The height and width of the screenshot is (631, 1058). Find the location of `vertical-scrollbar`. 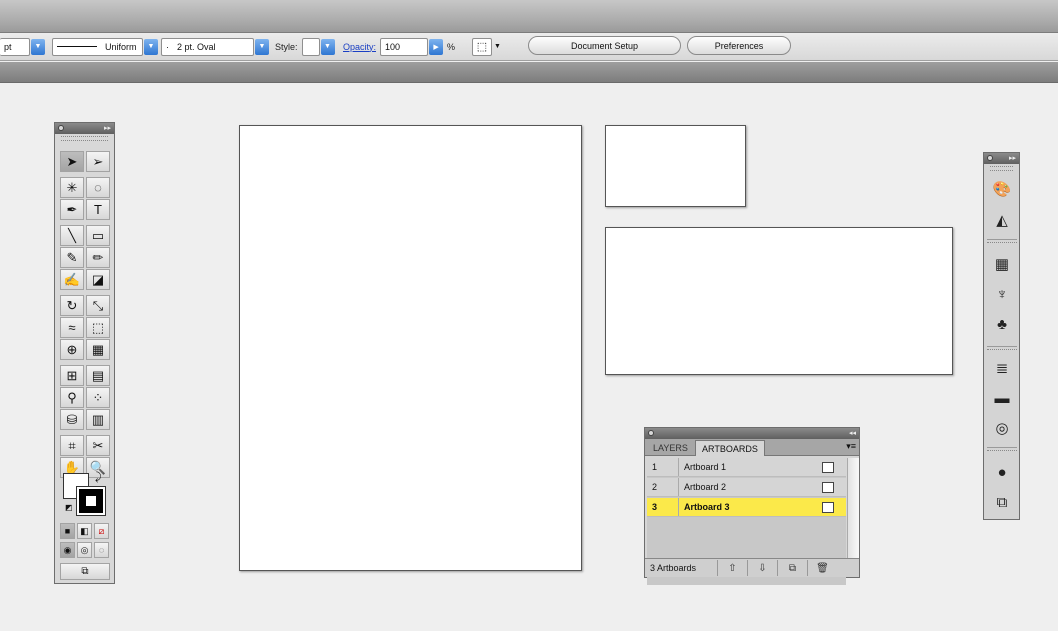

vertical-scrollbar is located at coordinates (853, 516).